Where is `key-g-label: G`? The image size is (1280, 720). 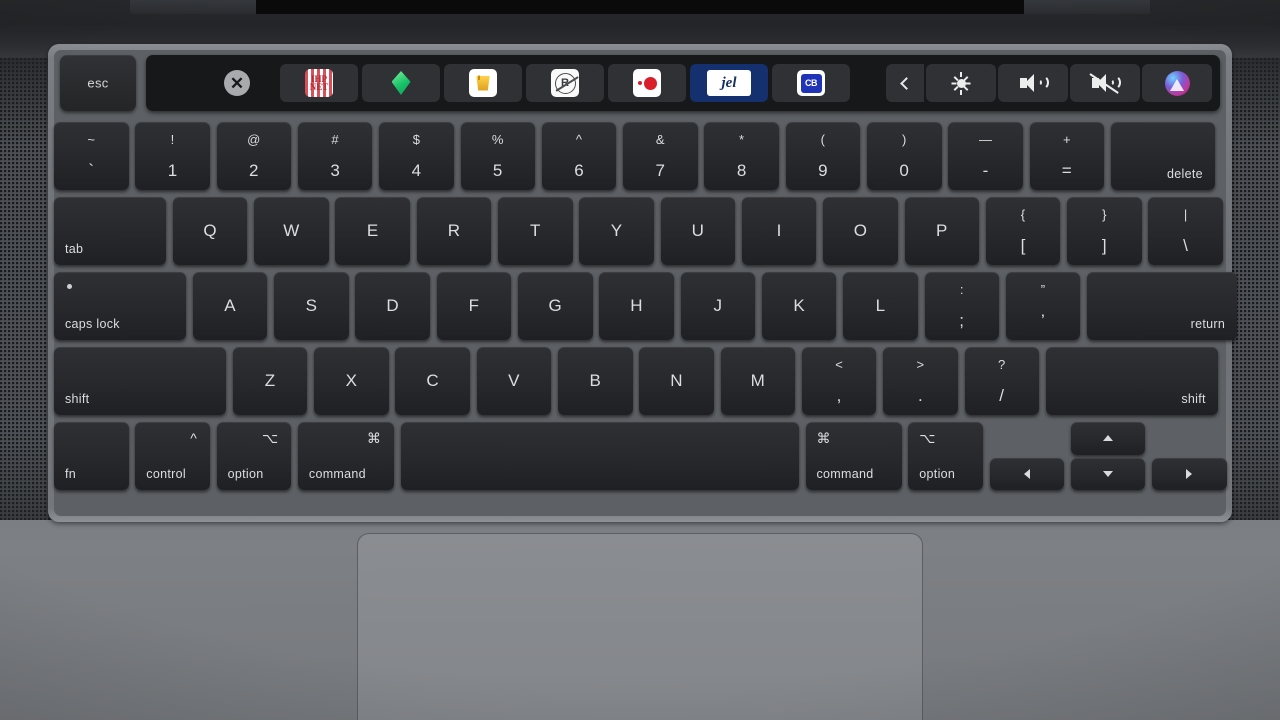
key-g-label: G is located at coordinates (555, 305).